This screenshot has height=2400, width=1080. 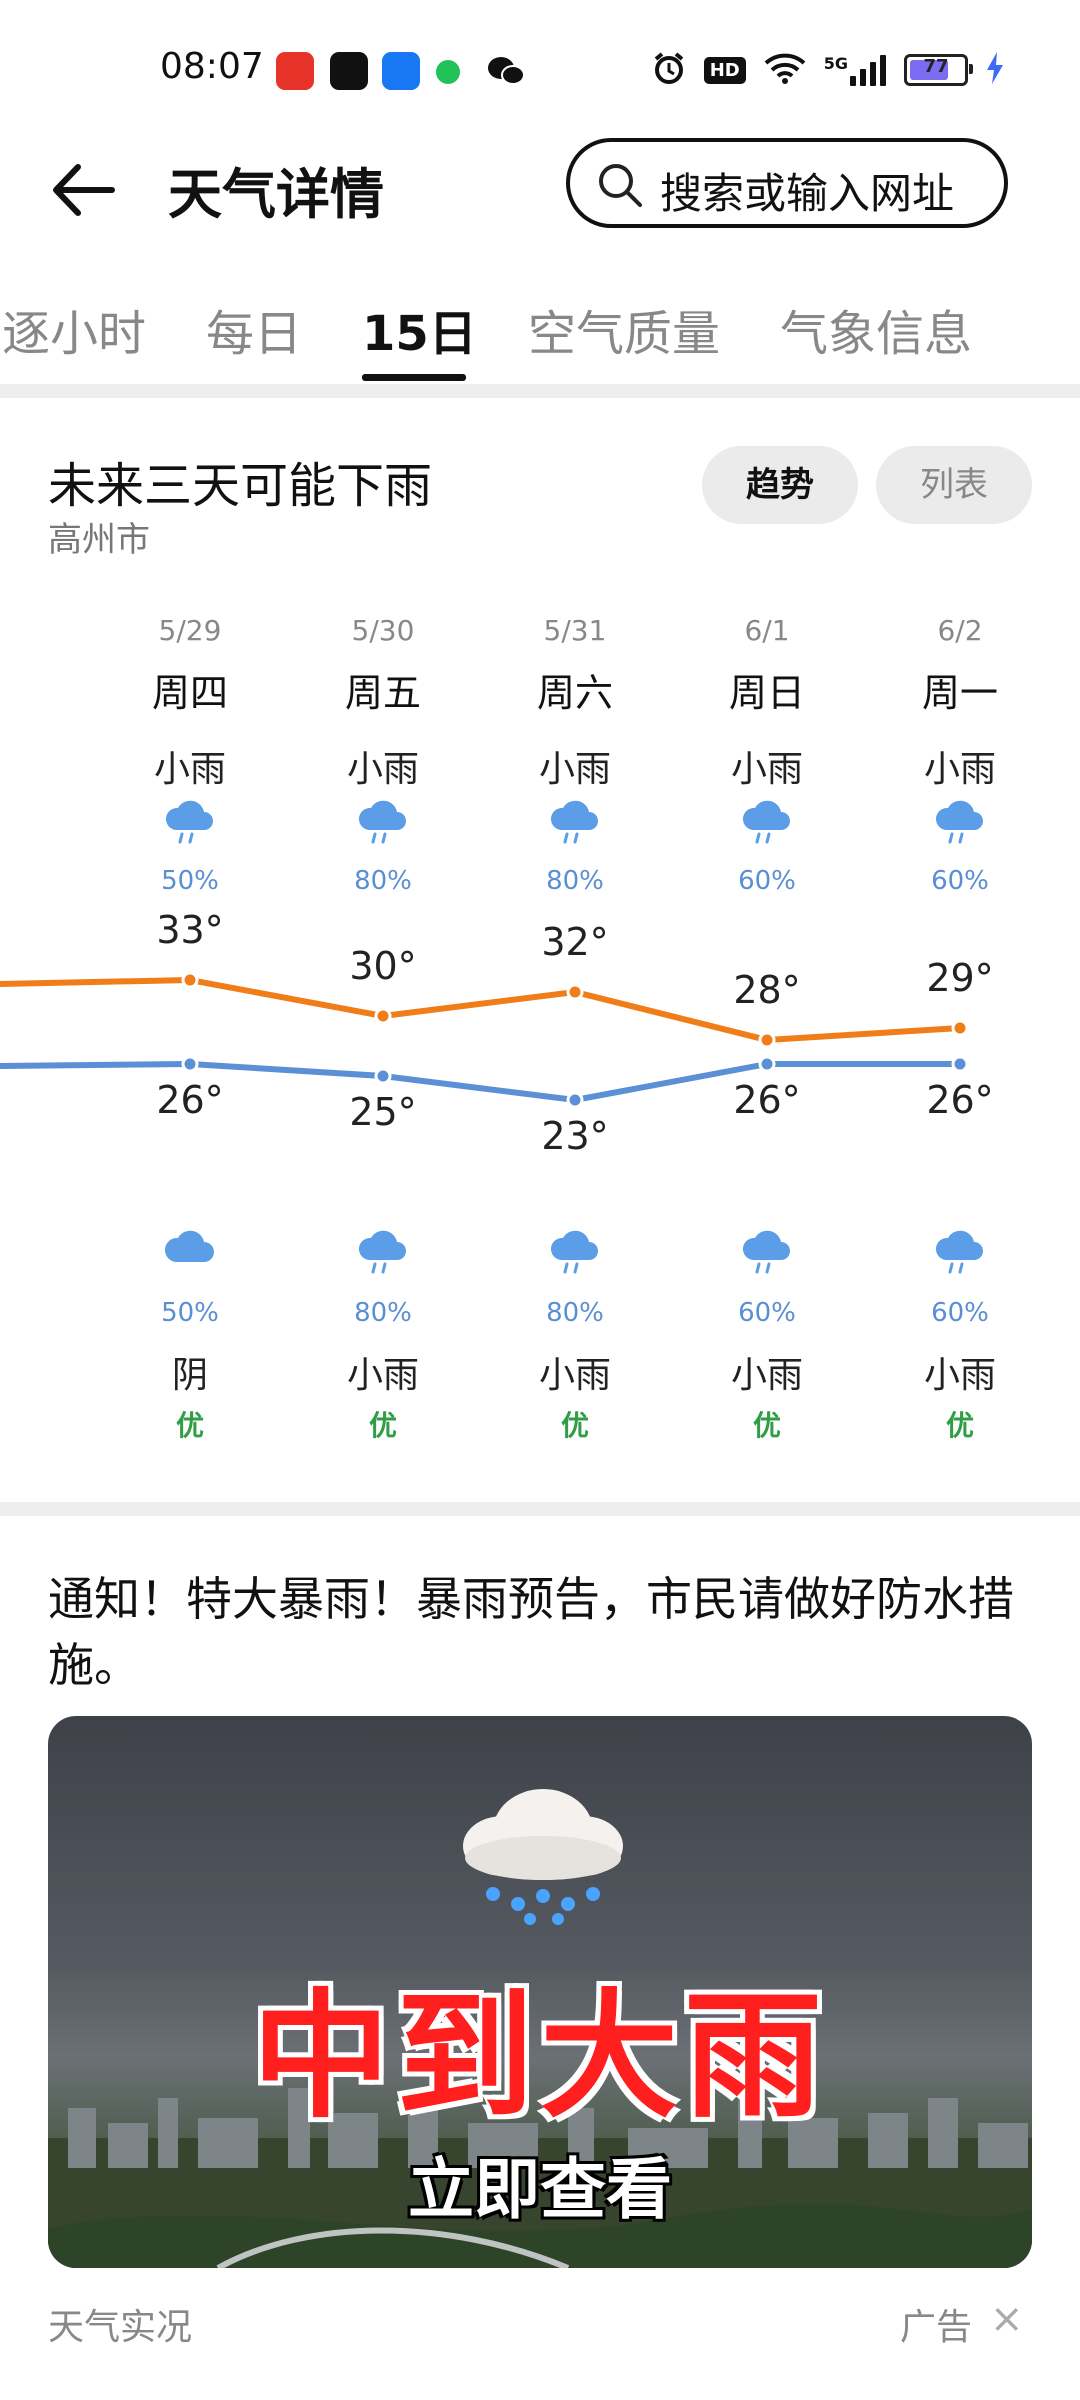 I want to click on forecast-date: 6/1, so click(x=767, y=630).